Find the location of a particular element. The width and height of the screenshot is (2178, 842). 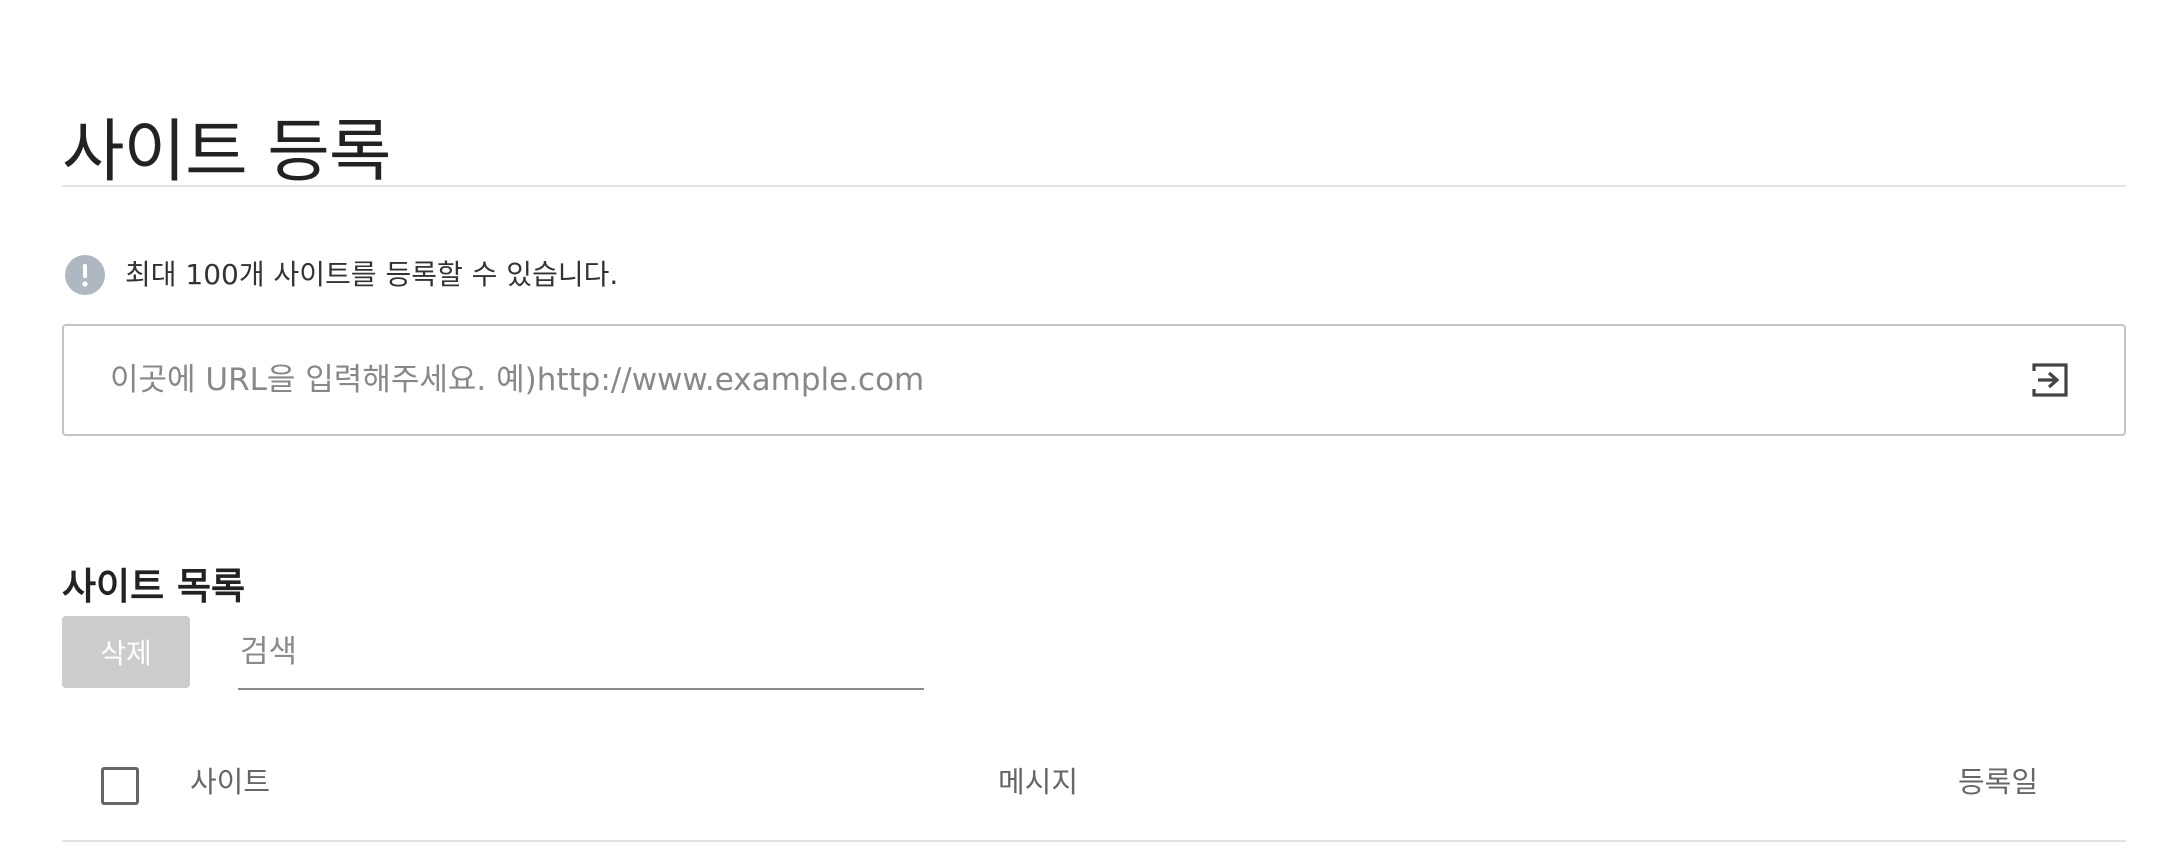

column-header-site: 사이트 is located at coordinates (230, 782).